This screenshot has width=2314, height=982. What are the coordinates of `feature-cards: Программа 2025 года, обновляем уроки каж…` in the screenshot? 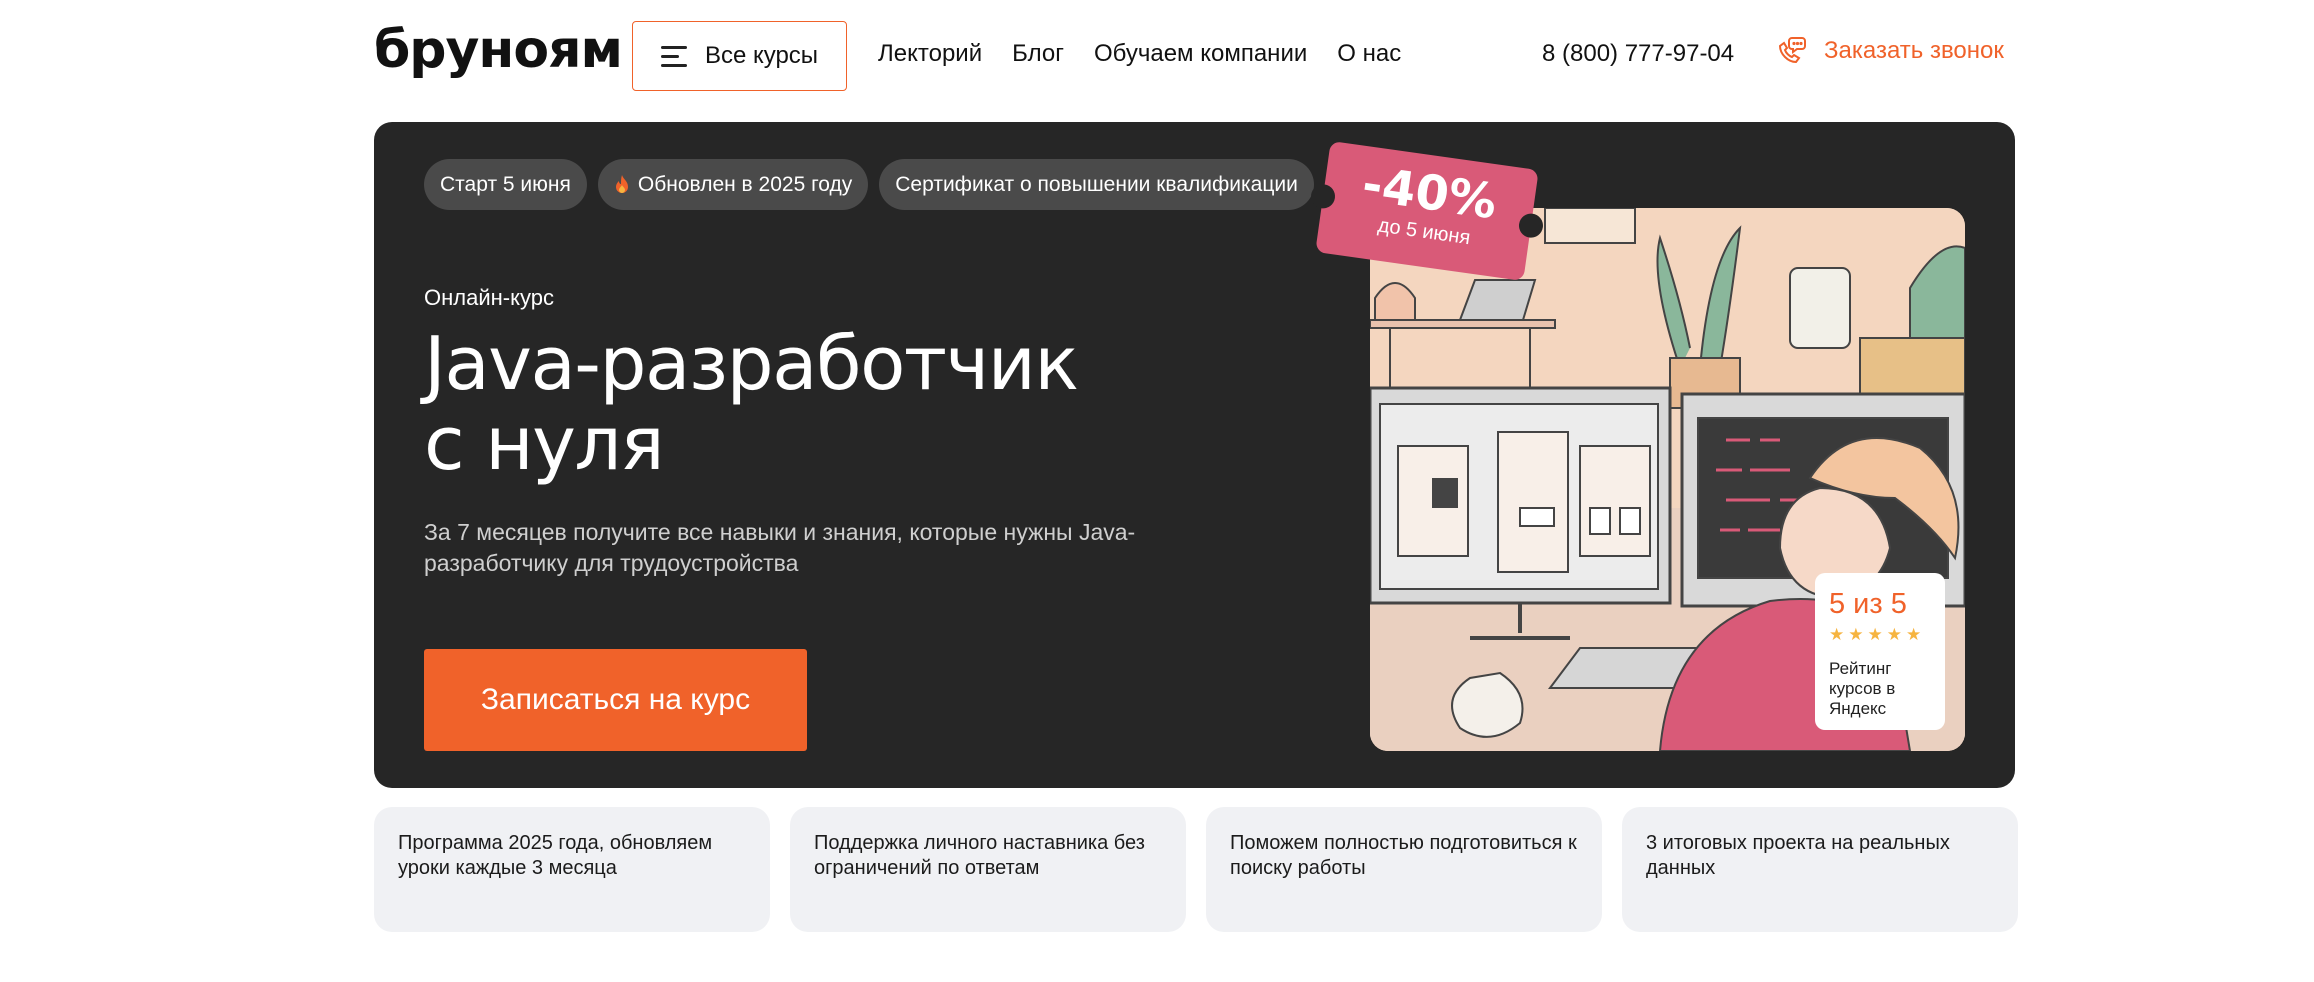 It's located at (1196, 869).